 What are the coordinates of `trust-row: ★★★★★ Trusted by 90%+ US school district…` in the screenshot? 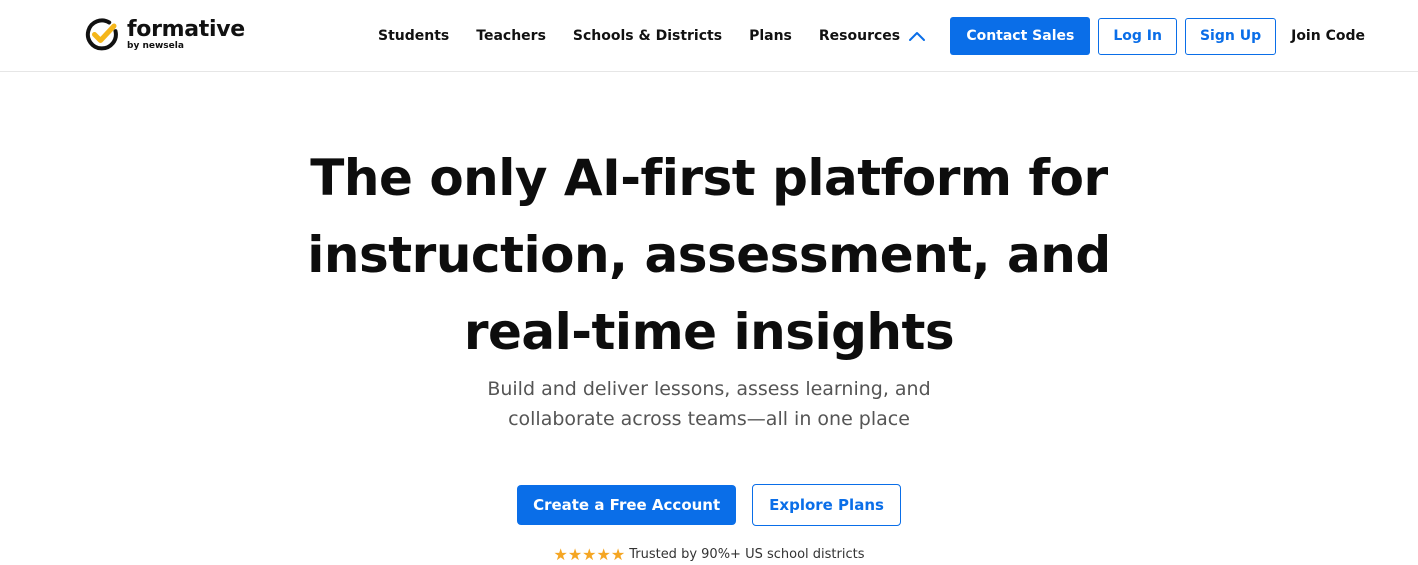 It's located at (709, 555).